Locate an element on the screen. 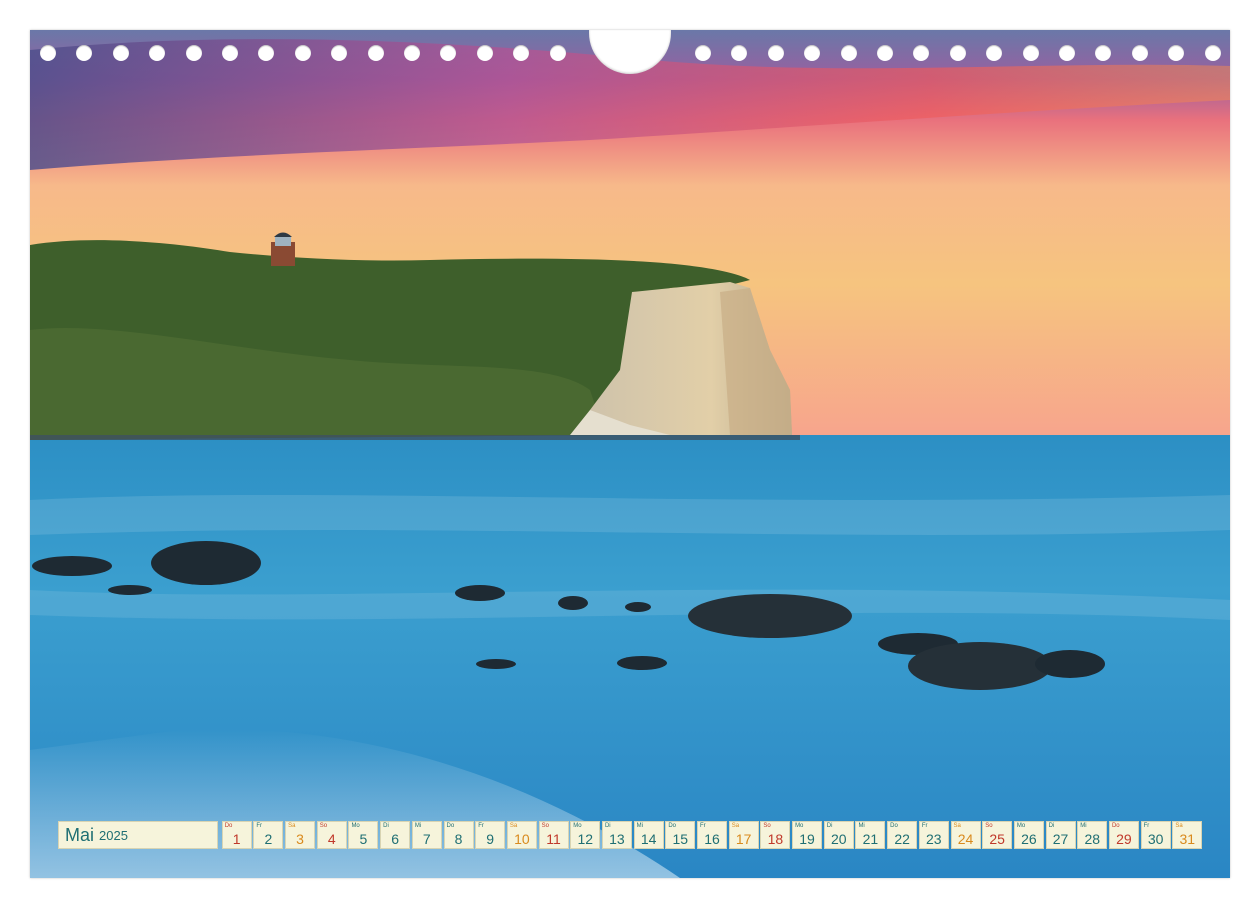 The width and height of the screenshot is (1260, 908). day-cell: So11 is located at coordinates (554, 835).